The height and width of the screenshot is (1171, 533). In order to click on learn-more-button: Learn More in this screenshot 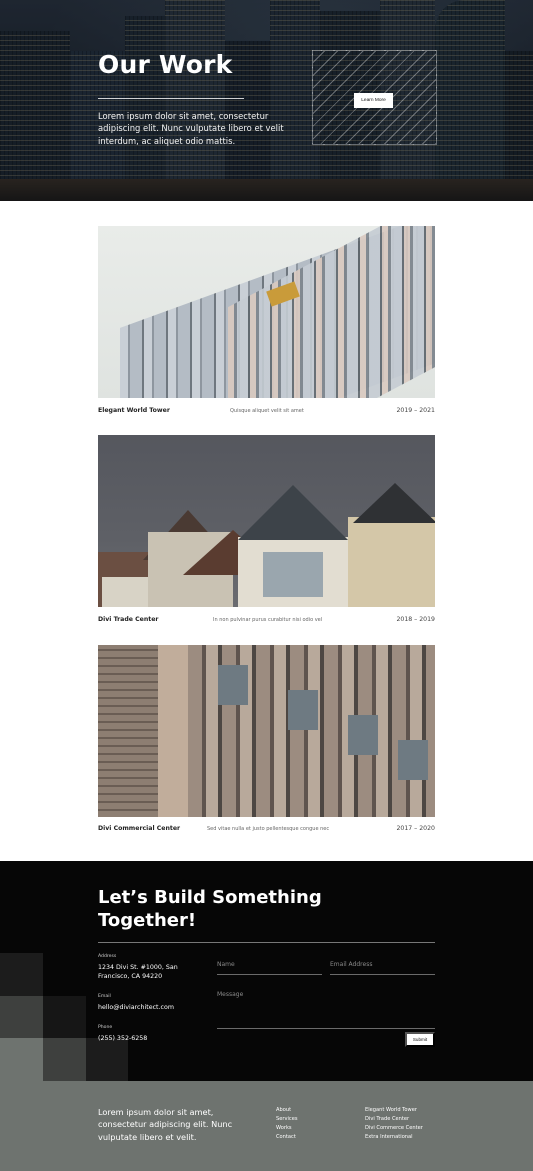, I will do `click(373, 100)`.